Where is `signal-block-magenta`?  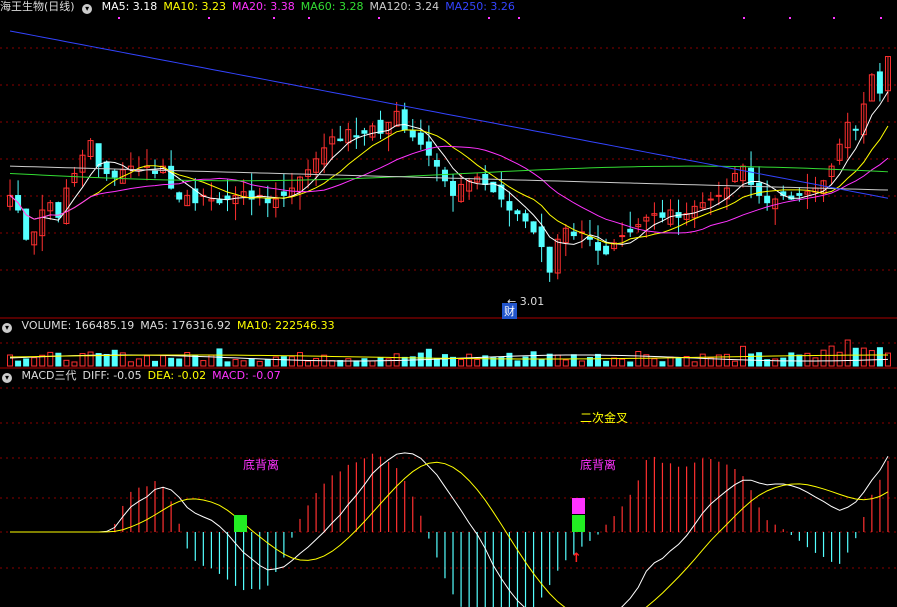
signal-block-magenta is located at coordinates (578, 506).